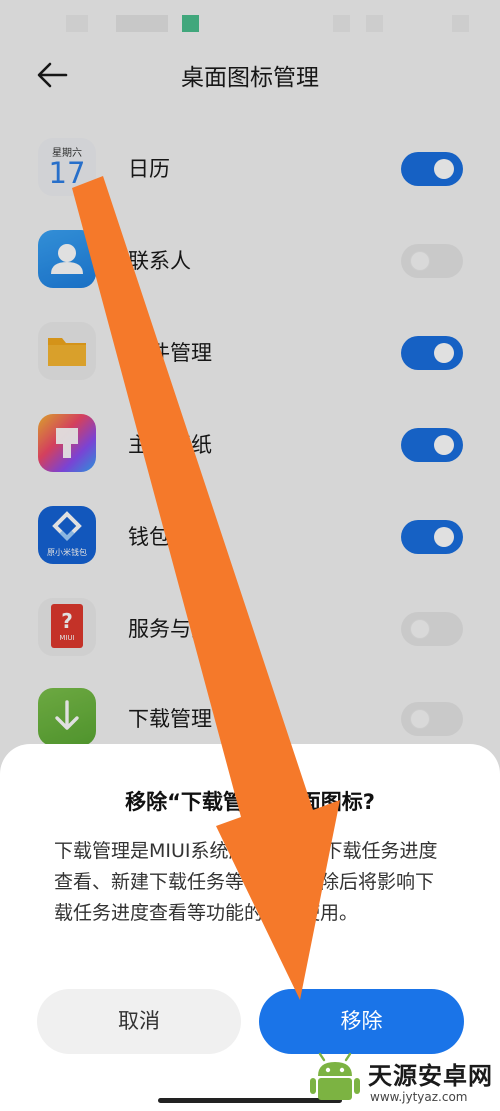  What do you see at coordinates (335, 1076) in the screenshot?
I see `android-logo-icon` at bounding box center [335, 1076].